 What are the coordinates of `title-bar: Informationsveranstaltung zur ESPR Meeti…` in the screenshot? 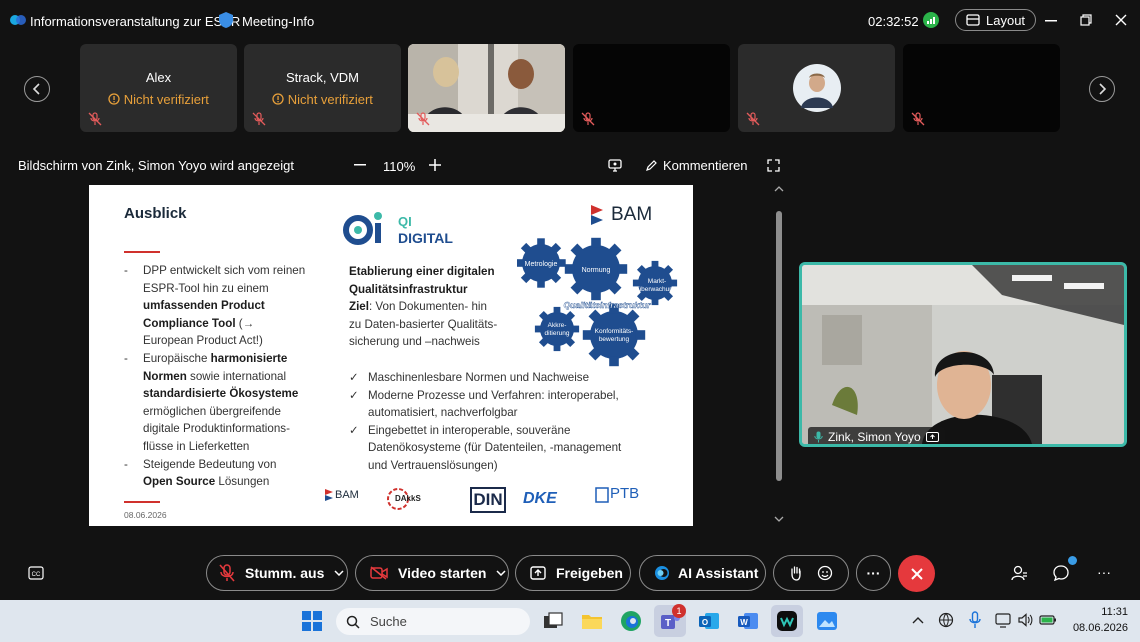 It's located at (570, 21).